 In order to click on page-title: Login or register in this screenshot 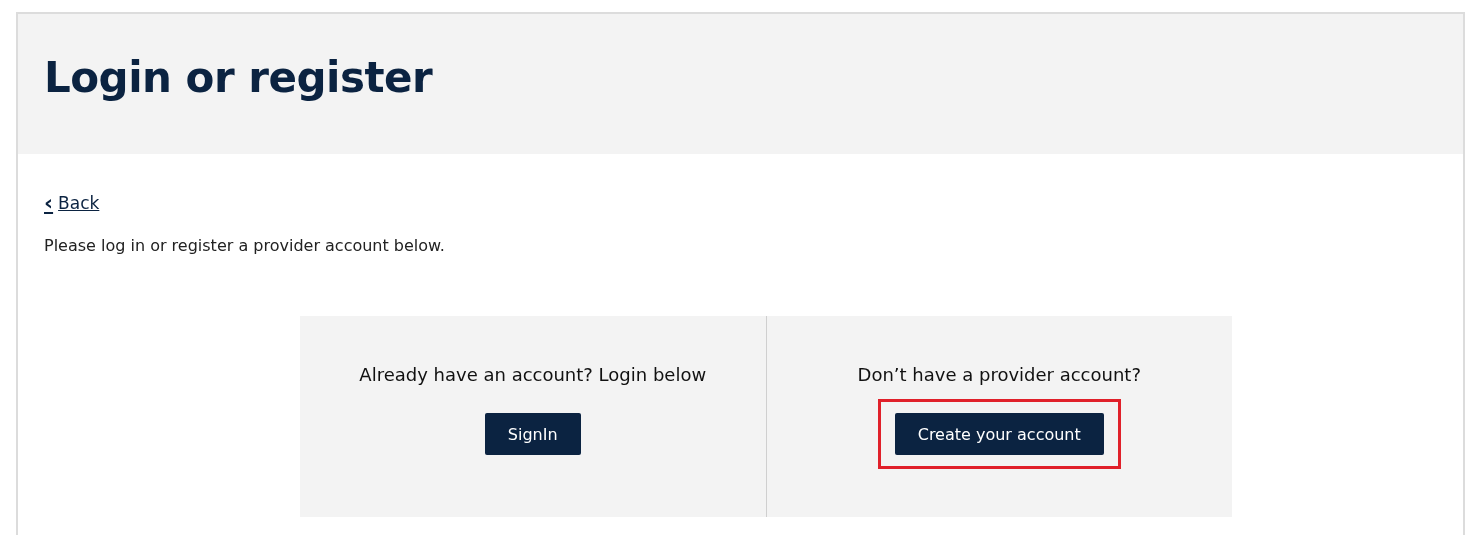, I will do `click(238, 77)`.